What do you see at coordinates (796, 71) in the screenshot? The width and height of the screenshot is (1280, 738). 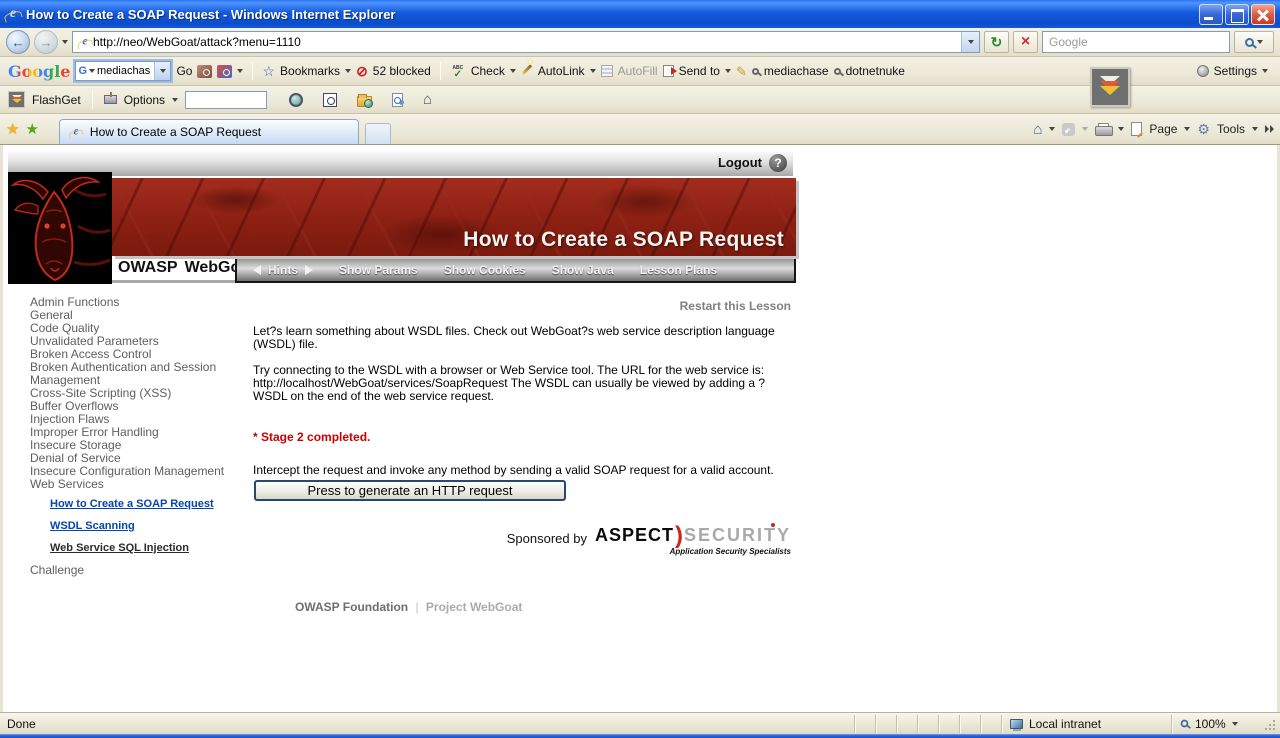 I see `mediachase-button: mediachase` at bounding box center [796, 71].